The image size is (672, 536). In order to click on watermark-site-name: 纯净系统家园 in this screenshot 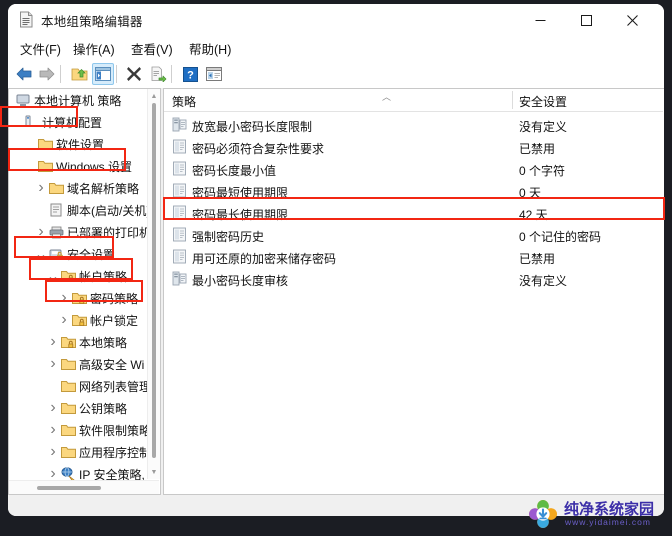, I will do `click(609, 509)`.